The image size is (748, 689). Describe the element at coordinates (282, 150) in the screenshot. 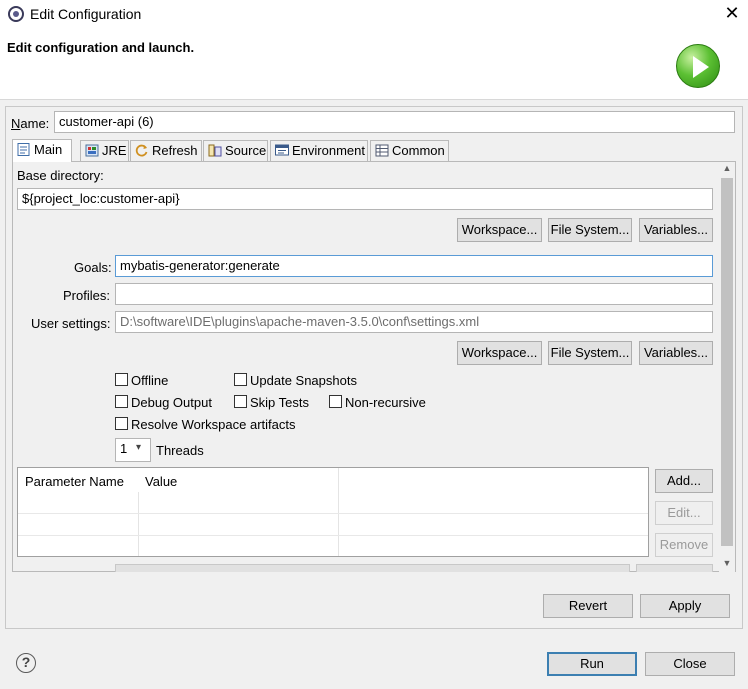

I see `environment-icon` at that location.